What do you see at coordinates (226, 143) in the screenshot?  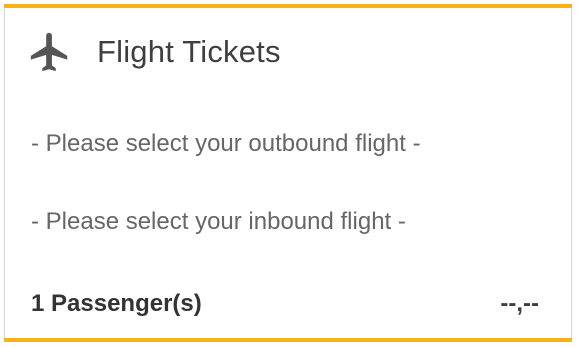 I see `outbound-flight-placeholder: - Please select your outbound flight -` at bounding box center [226, 143].